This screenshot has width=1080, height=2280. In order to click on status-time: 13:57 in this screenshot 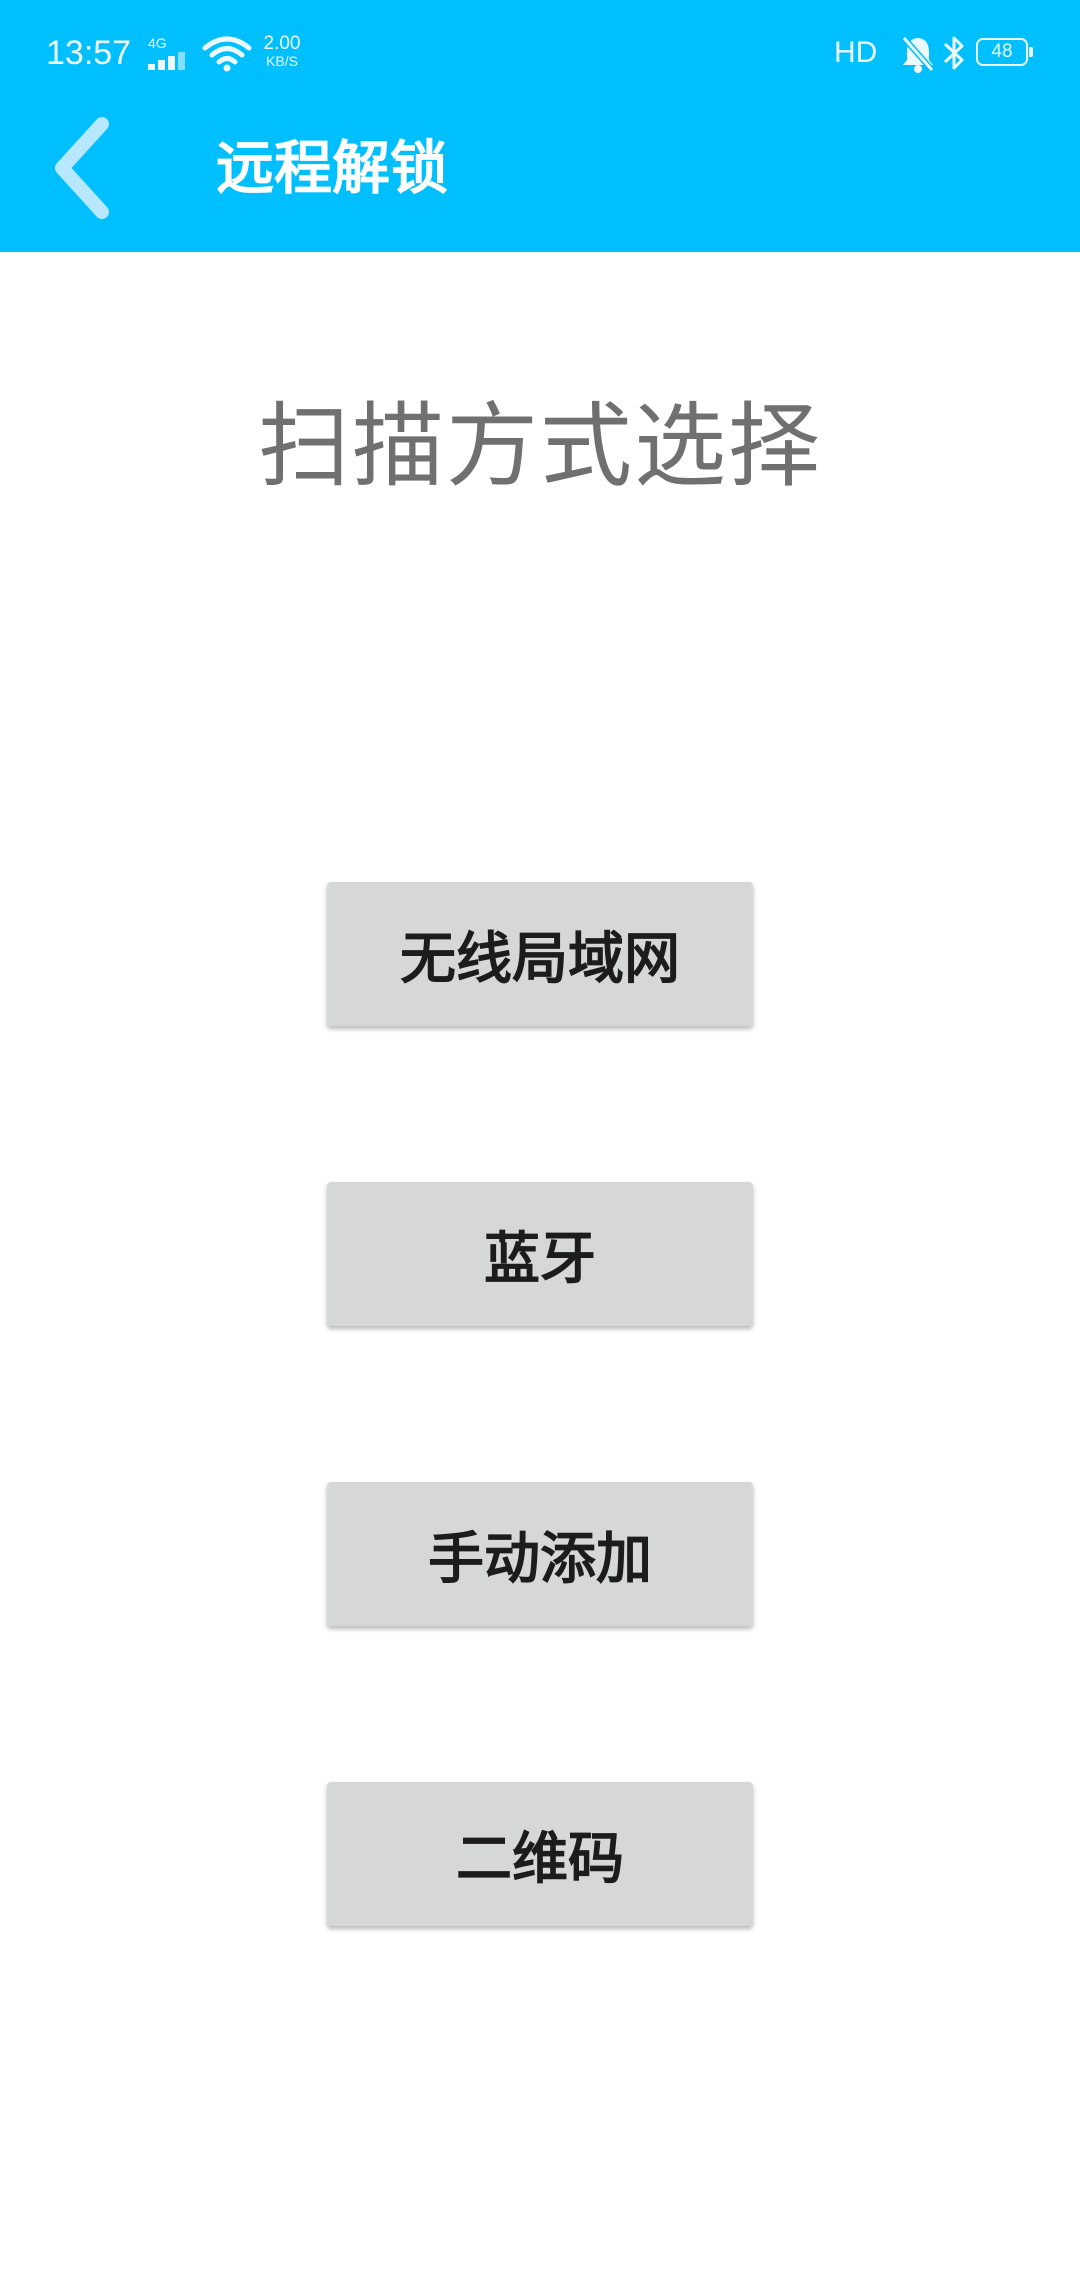, I will do `click(89, 53)`.